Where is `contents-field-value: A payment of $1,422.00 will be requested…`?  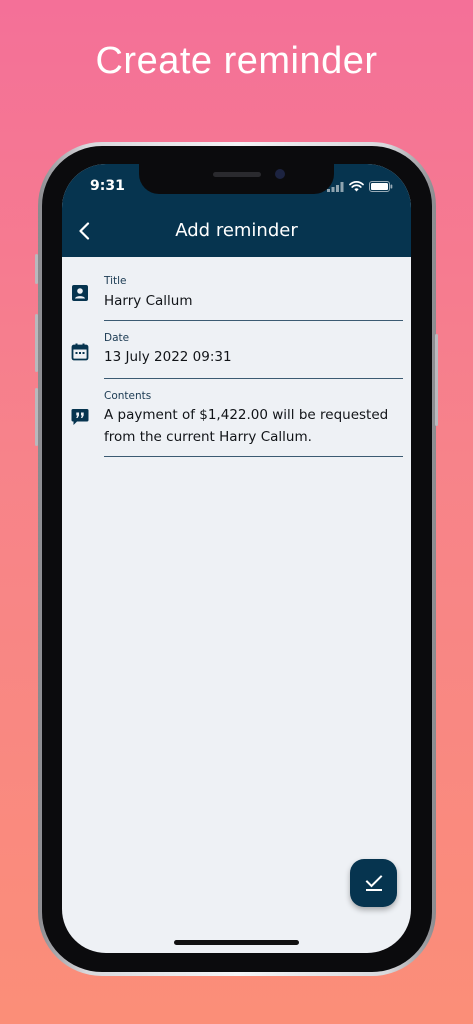
contents-field-value: A payment of $1,422.00 will be requested… is located at coordinates (254, 426).